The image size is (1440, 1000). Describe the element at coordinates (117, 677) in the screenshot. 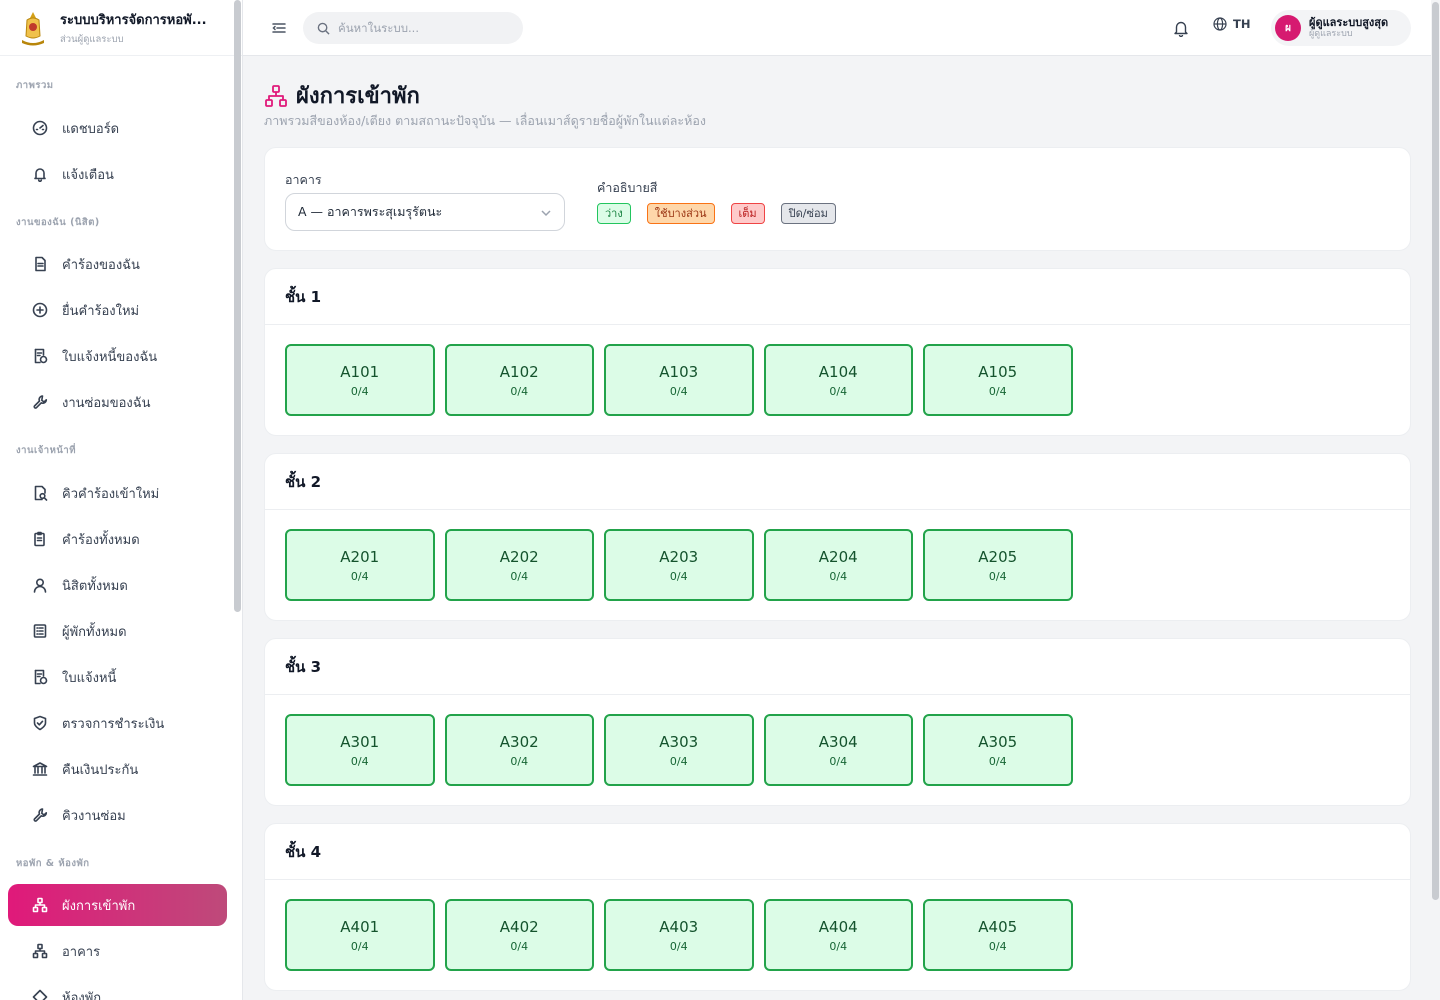

I see `sidebar-item: ใบแจ้งหนี้` at that location.